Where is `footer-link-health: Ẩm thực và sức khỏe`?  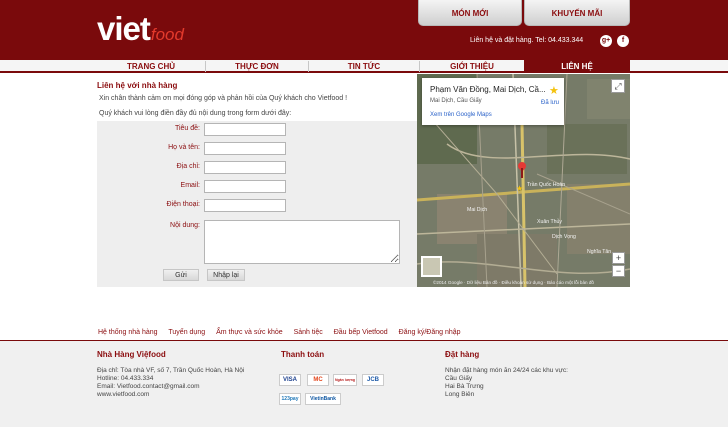
footer-link-health: Ẩm thực và sức khỏe is located at coordinates (249, 332).